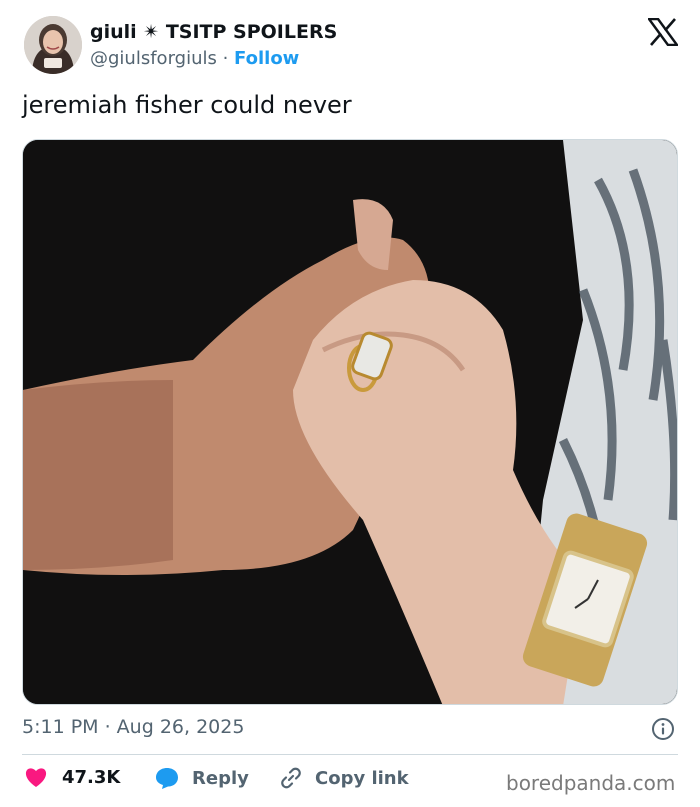  What do you see at coordinates (213, 32) in the screenshot?
I see `author-display-name: giuli ✴ TSITP SPOILERS` at bounding box center [213, 32].